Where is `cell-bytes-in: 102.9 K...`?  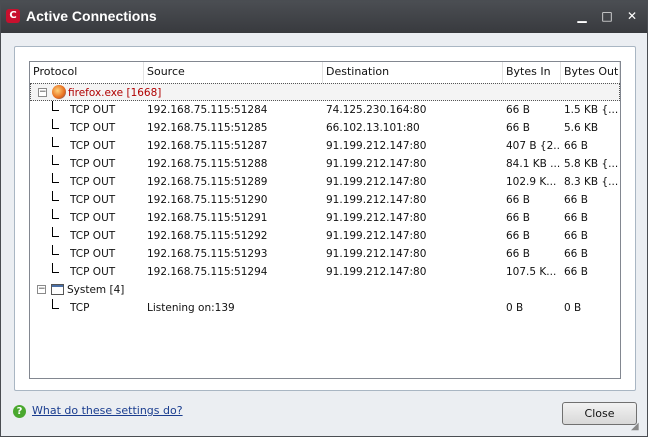 cell-bytes-in: 102.9 K... is located at coordinates (531, 182).